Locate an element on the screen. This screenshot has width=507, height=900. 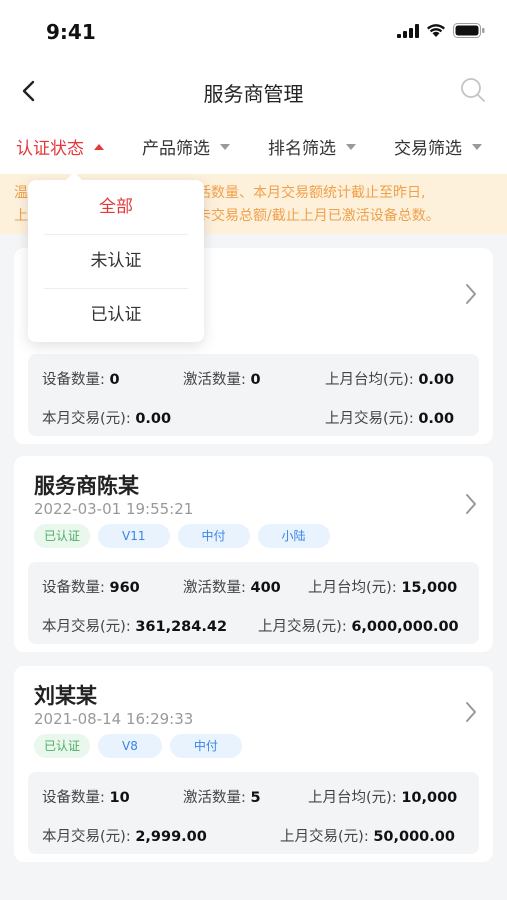
cert-status-dropdown: 全部 未认证 已认证 is located at coordinates (116, 257).